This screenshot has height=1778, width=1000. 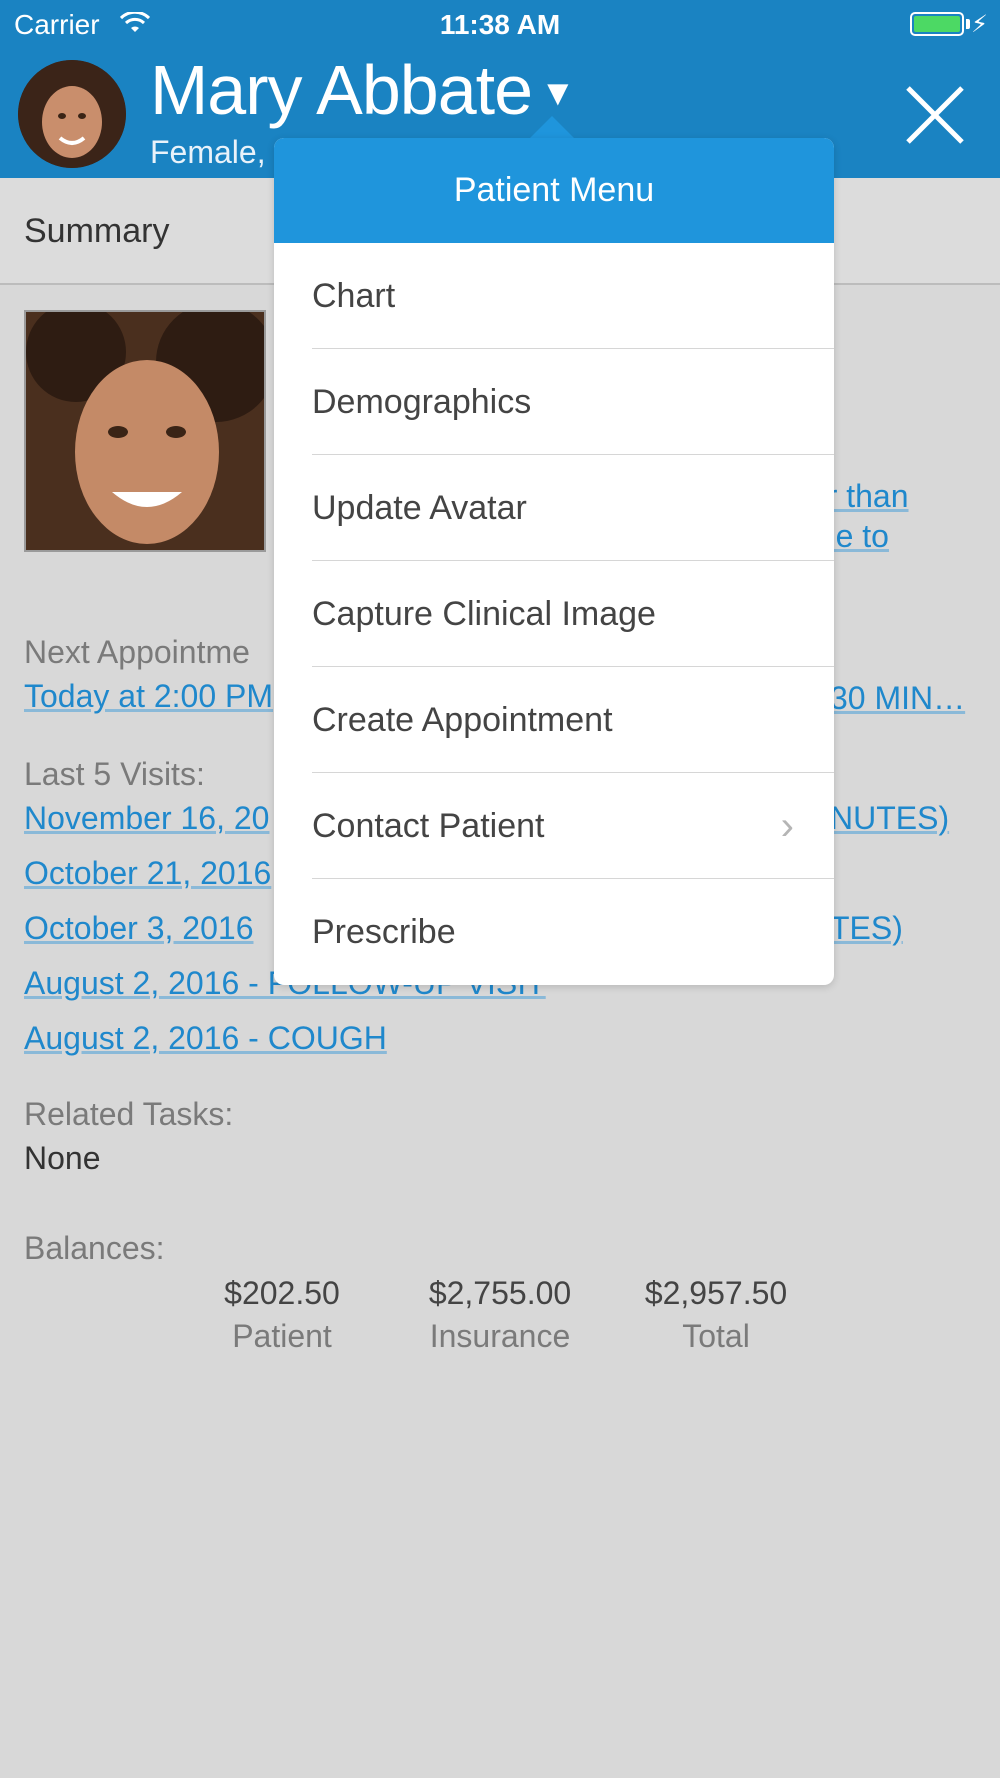 I want to click on balance-insurance-label: Insurance, so click(x=500, y=1336).